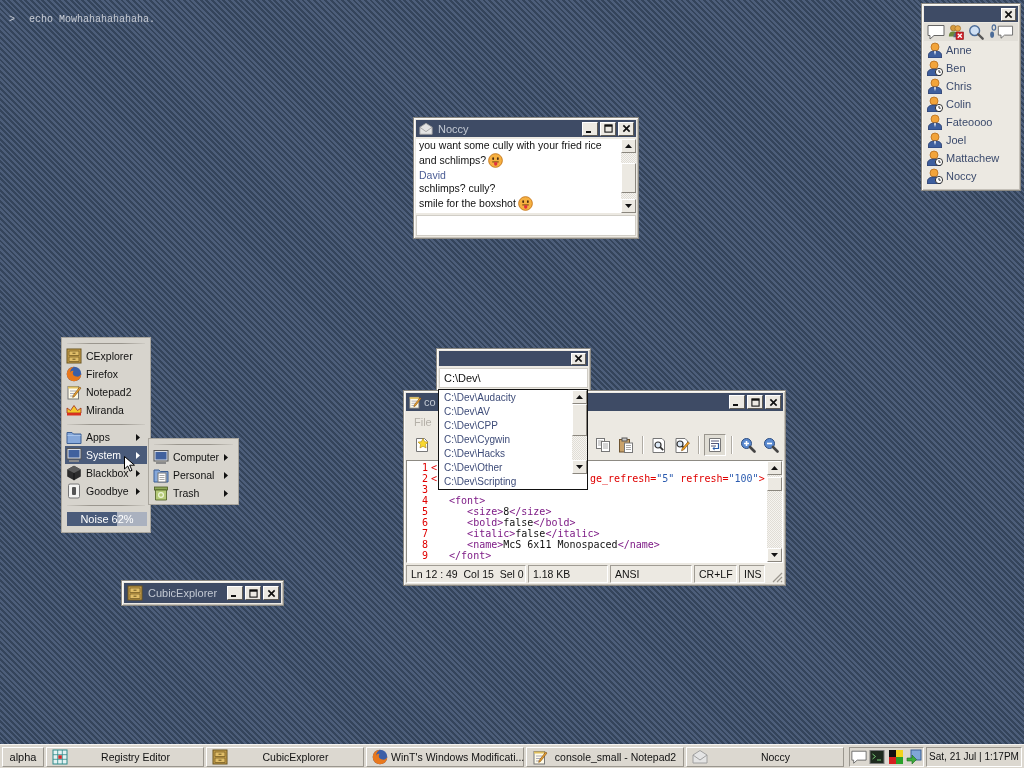  I want to click on window-title: co, so click(430, 402).